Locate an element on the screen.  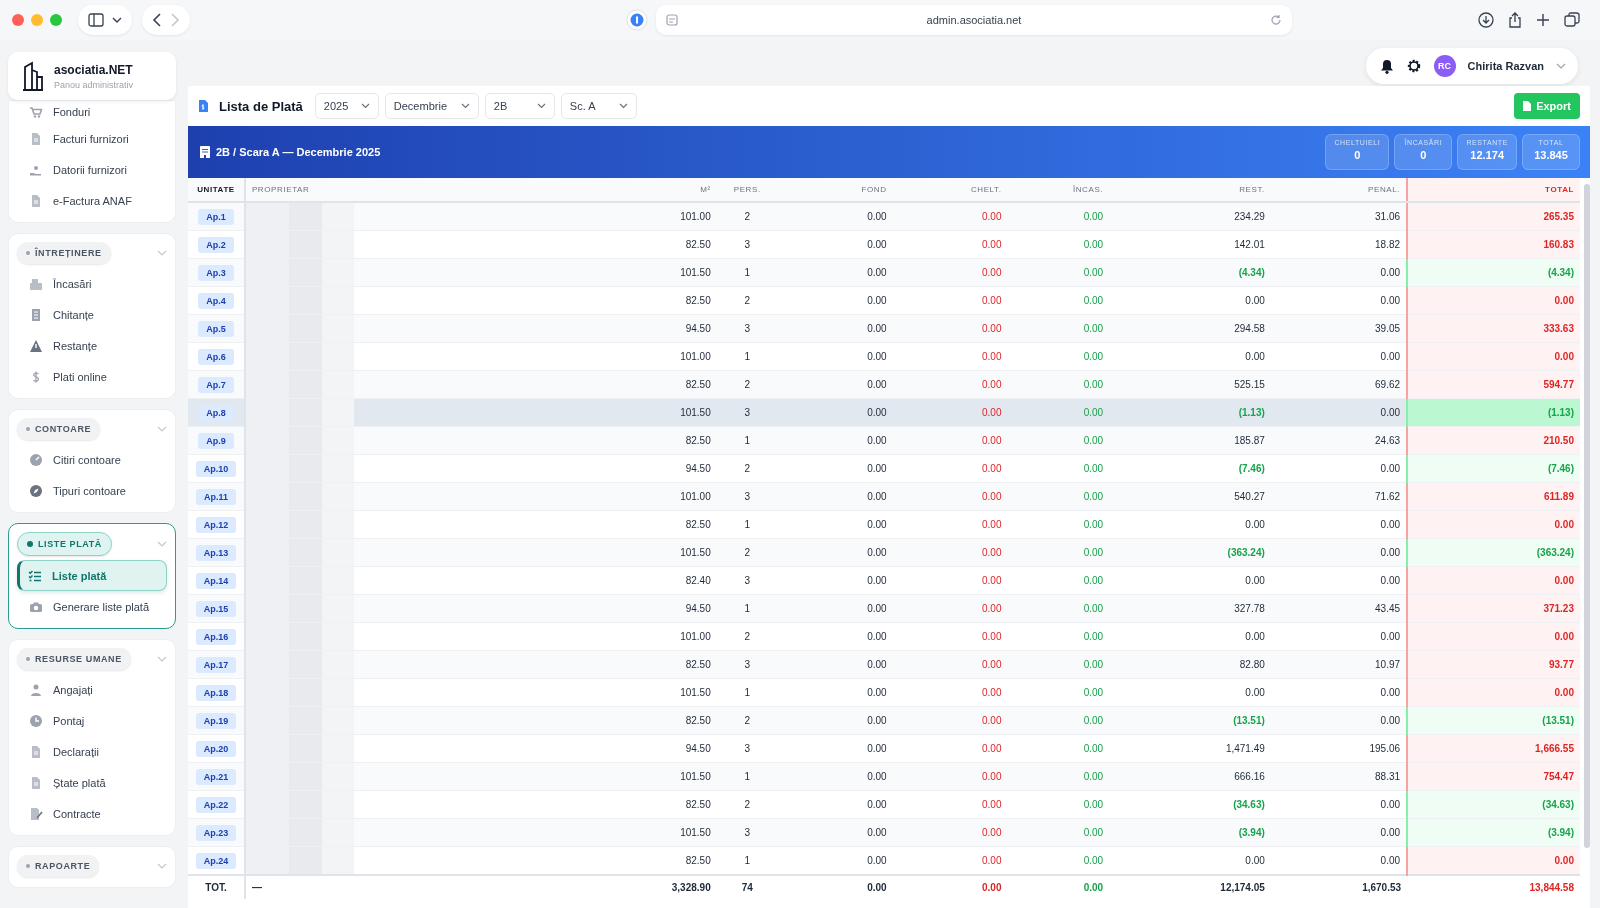
sidebar-item: Tipuri contoare is located at coordinates (92, 490).